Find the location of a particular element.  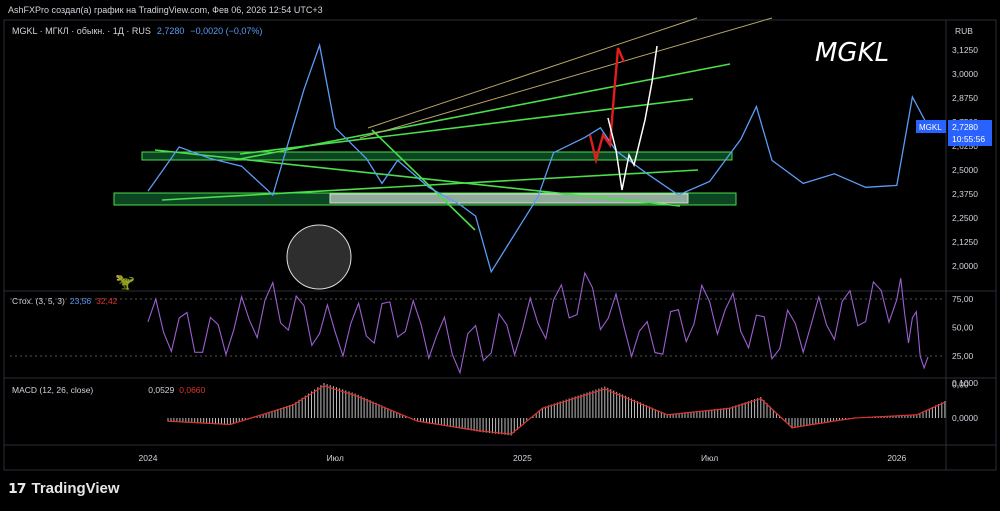

macd-label: MACD (12, 26, close) is located at coordinates (53, 390).